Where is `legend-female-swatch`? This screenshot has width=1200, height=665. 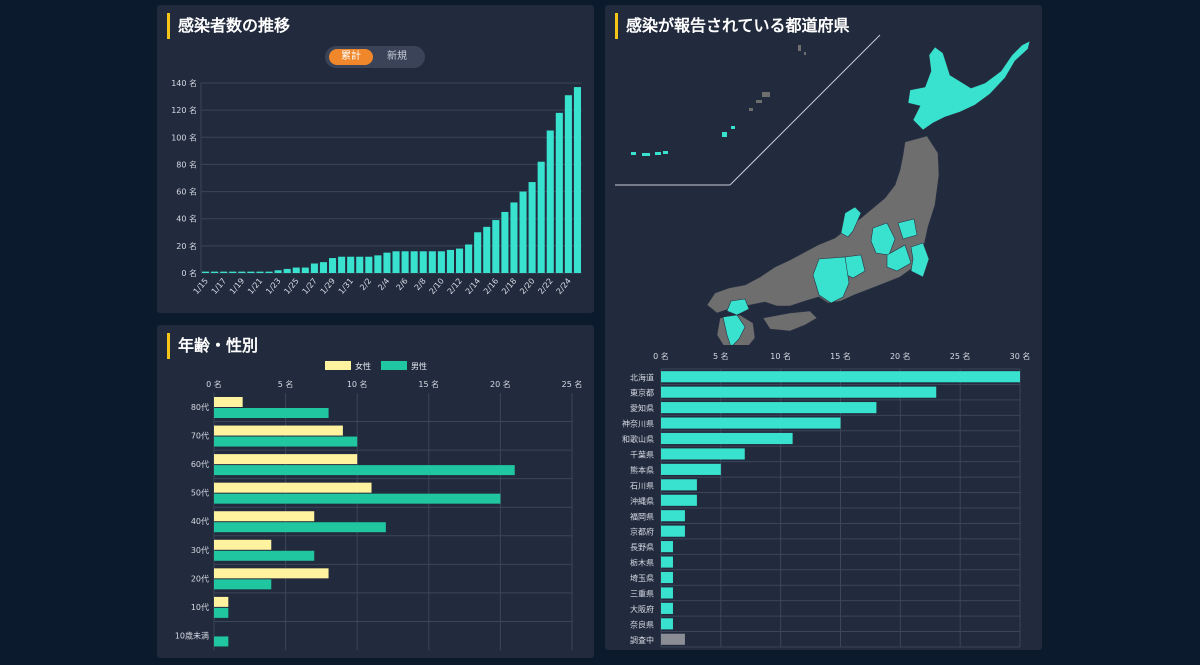 legend-female-swatch is located at coordinates (338, 365).